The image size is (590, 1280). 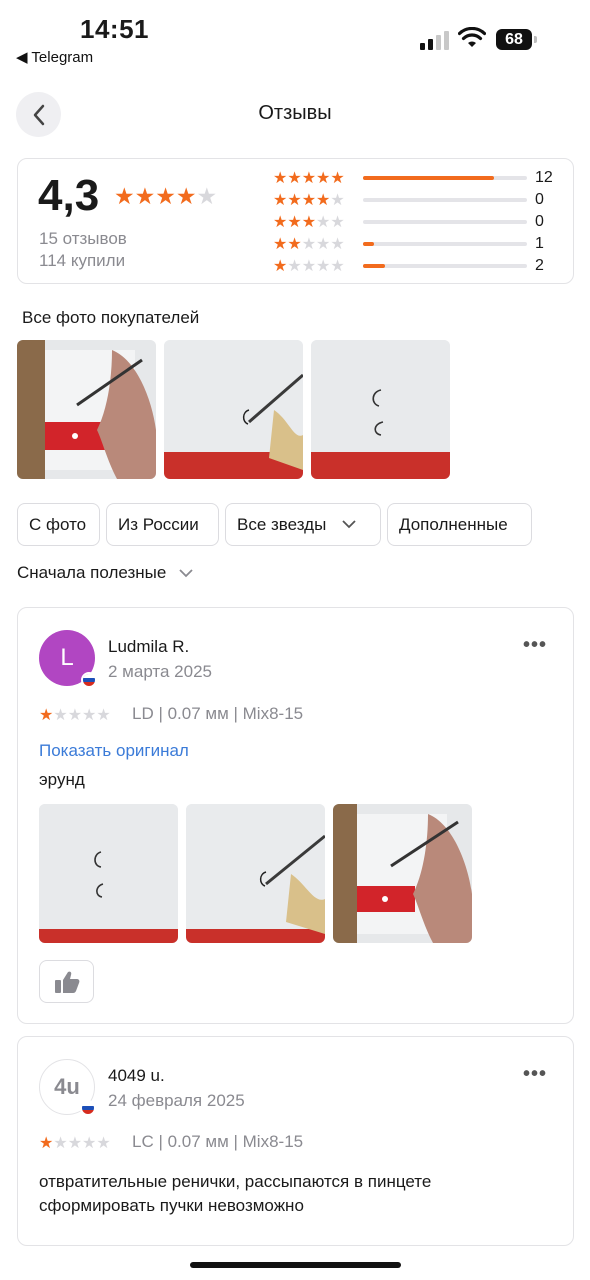 I want to click on avatar-letter: L, so click(x=67, y=657).